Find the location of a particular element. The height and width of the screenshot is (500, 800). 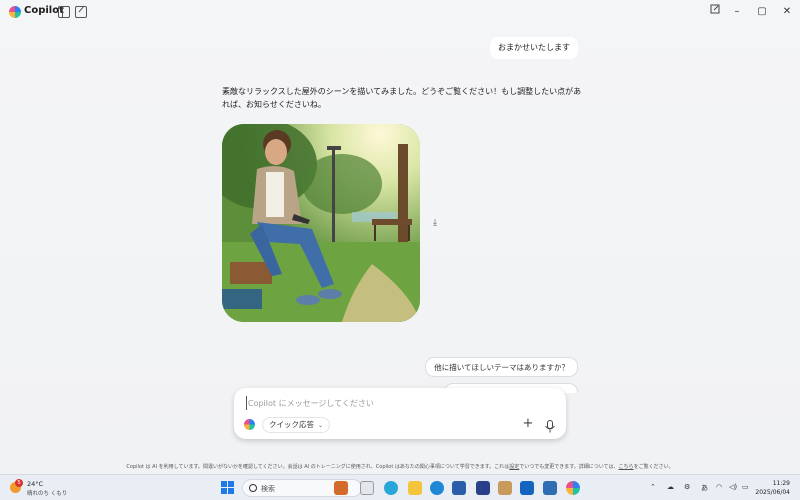

clock-date: 2025/06/04 is located at coordinates (772, 492).